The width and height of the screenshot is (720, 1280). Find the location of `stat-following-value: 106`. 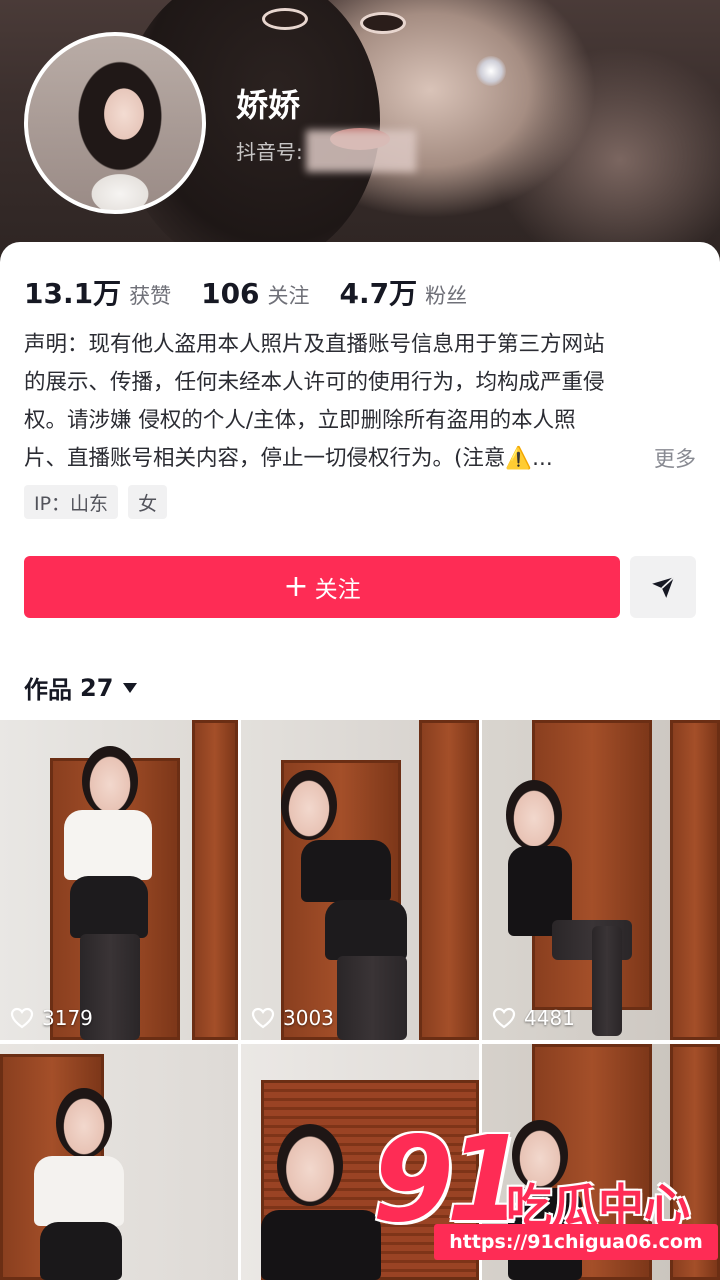

stat-following-value: 106 is located at coordinates (230, 293).